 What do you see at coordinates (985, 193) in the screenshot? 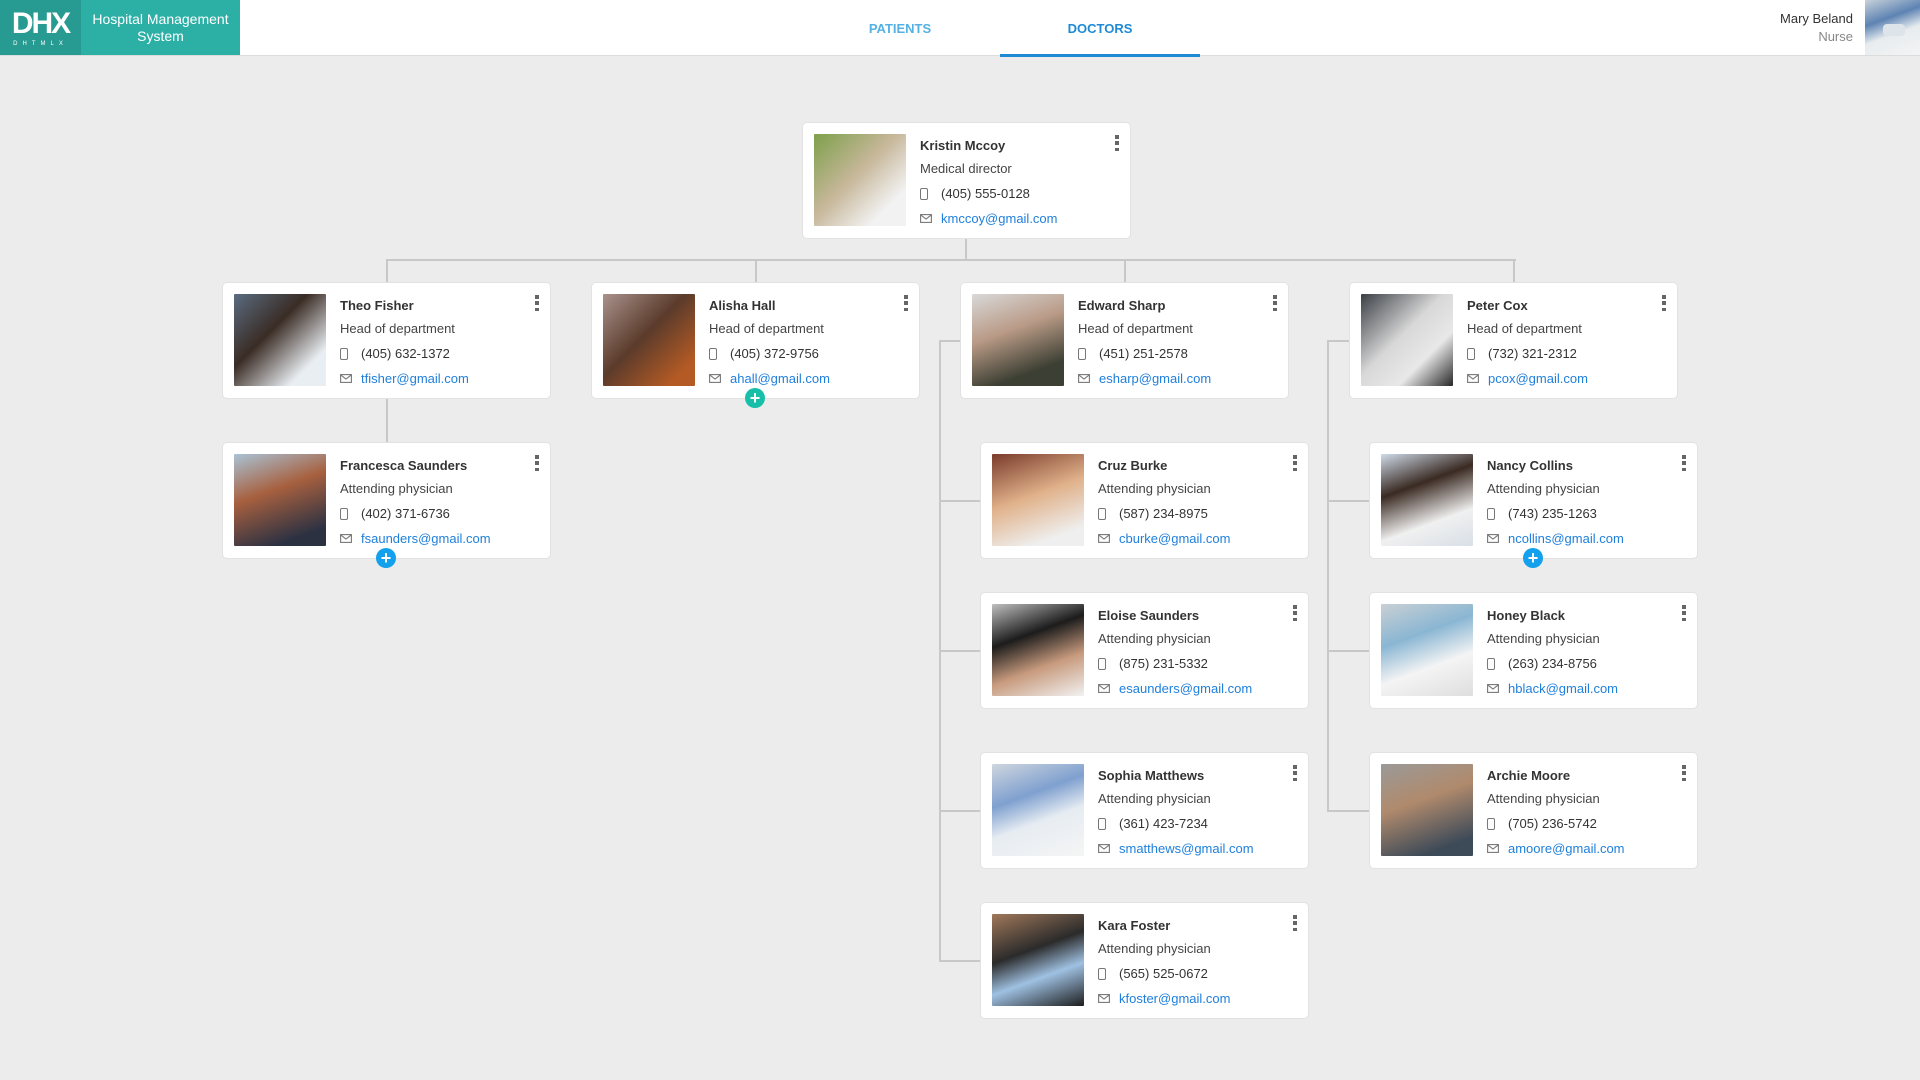
I see `doctor-phone: (405) 555-0128` at bounding box center [985, 193].